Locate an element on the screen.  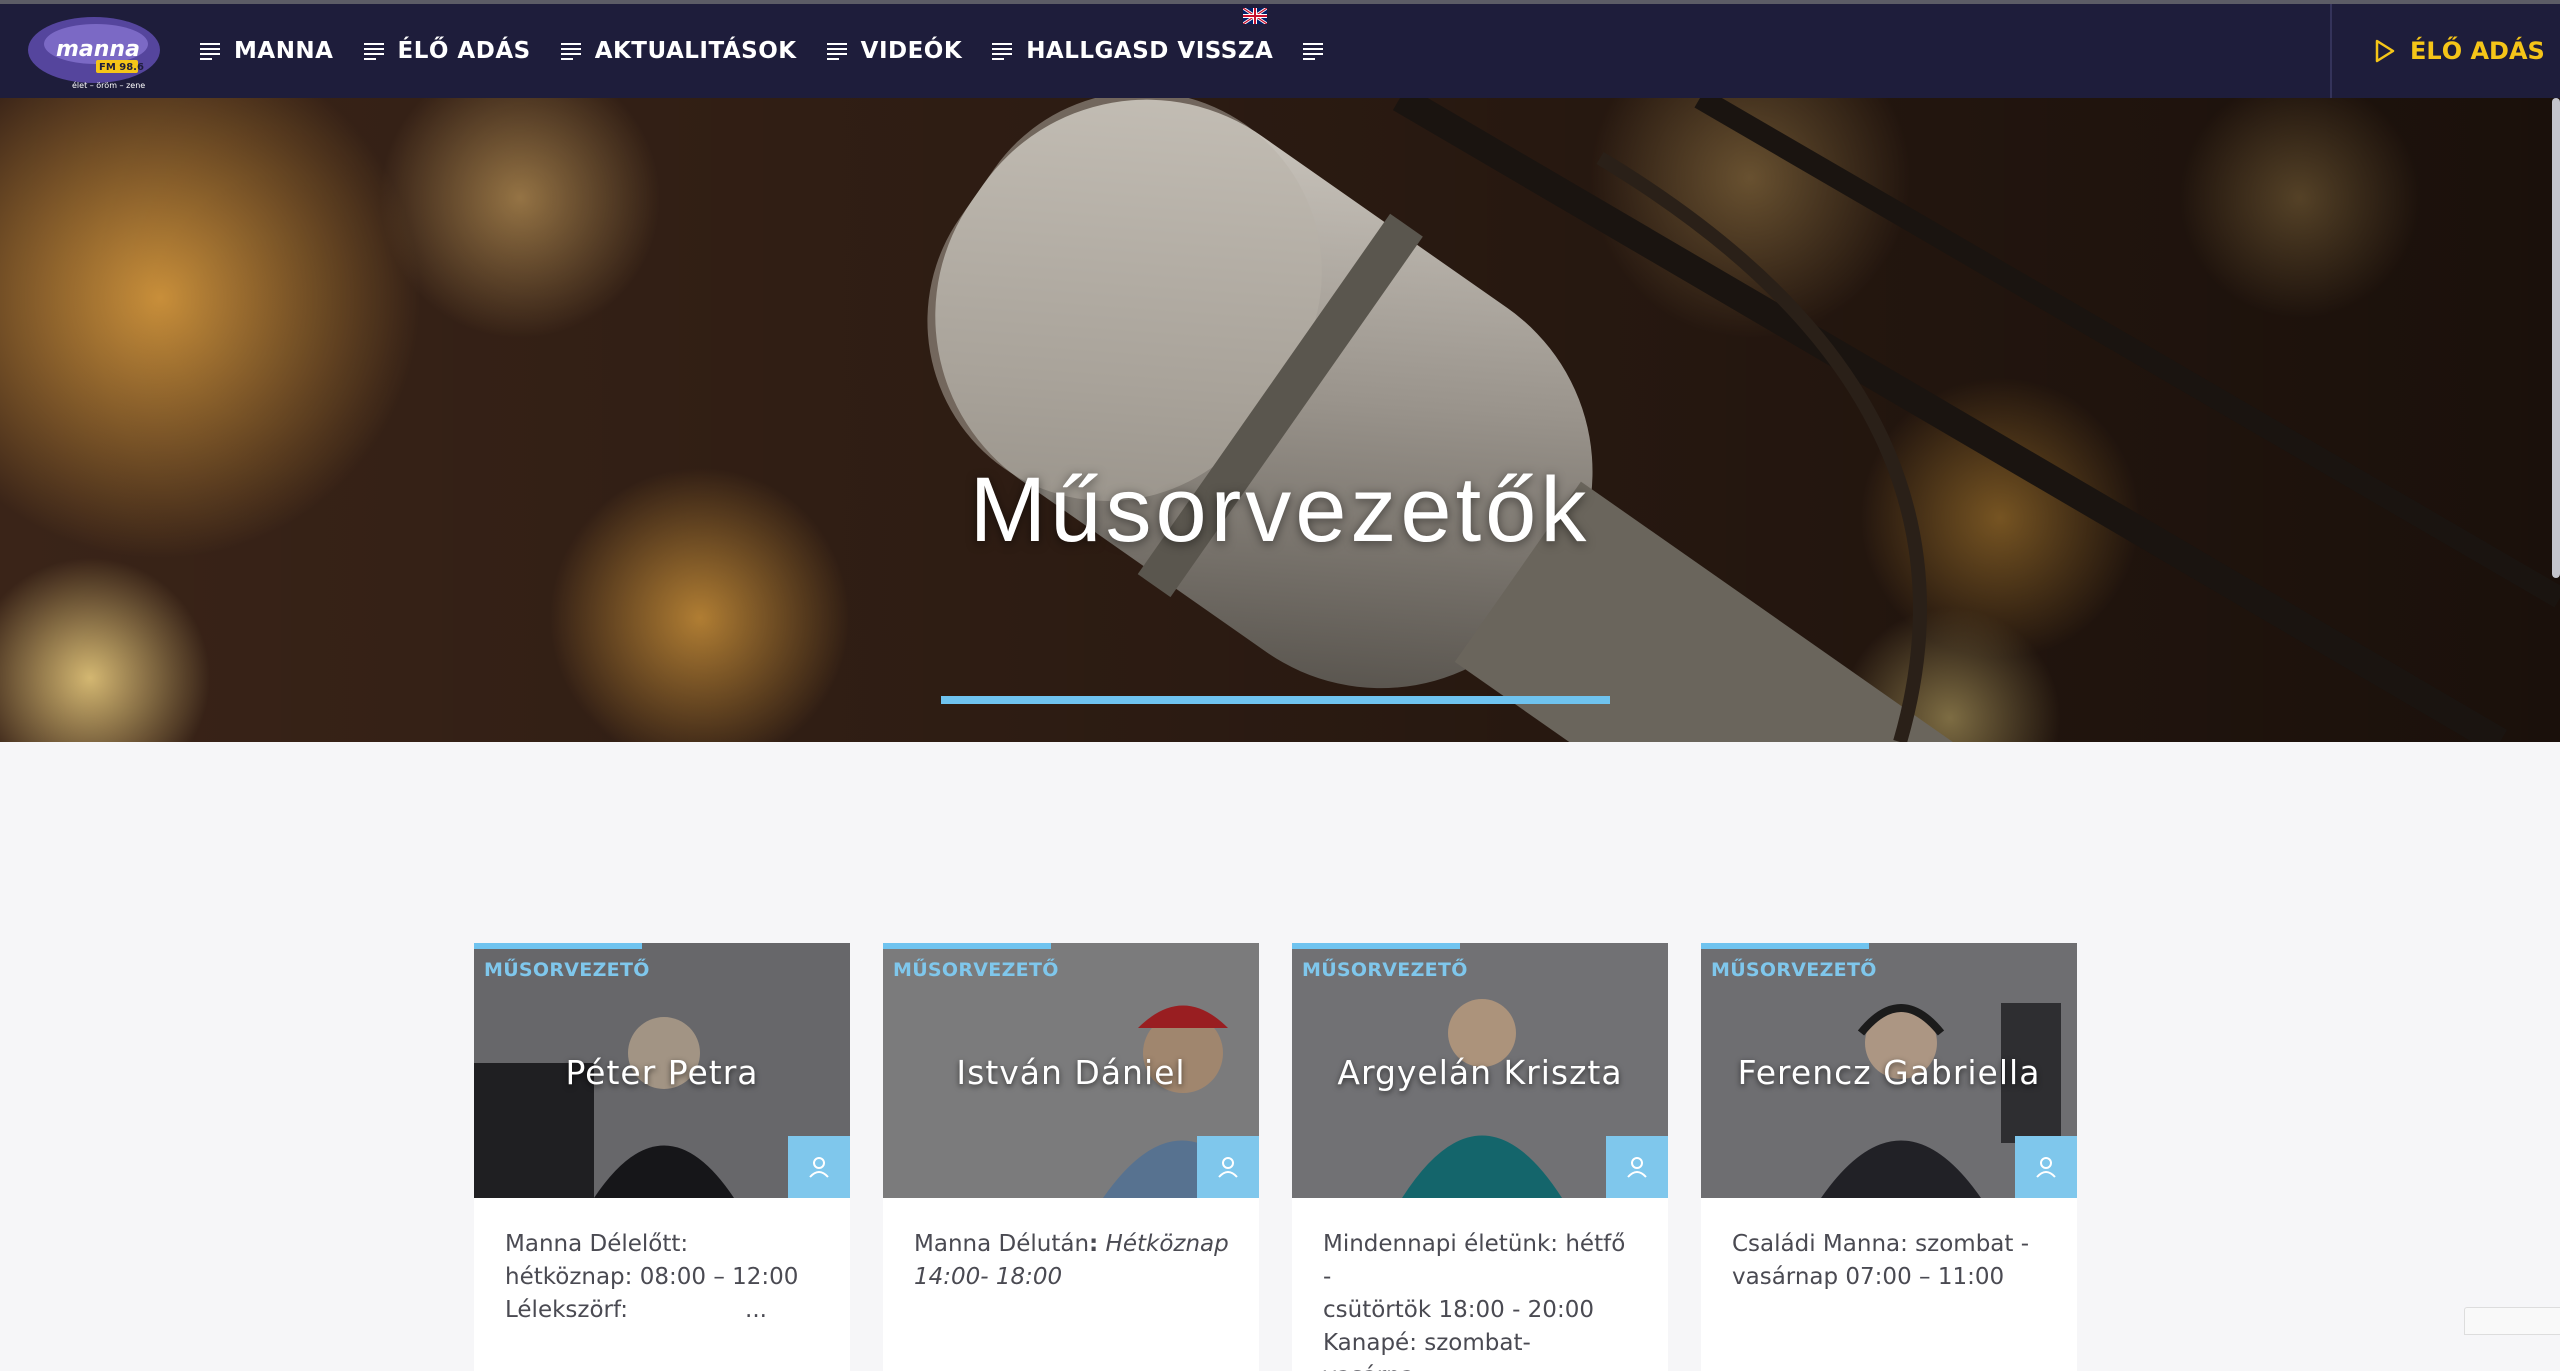
logo-frequency: FM 98.6 is located at coordinates (121, 67).